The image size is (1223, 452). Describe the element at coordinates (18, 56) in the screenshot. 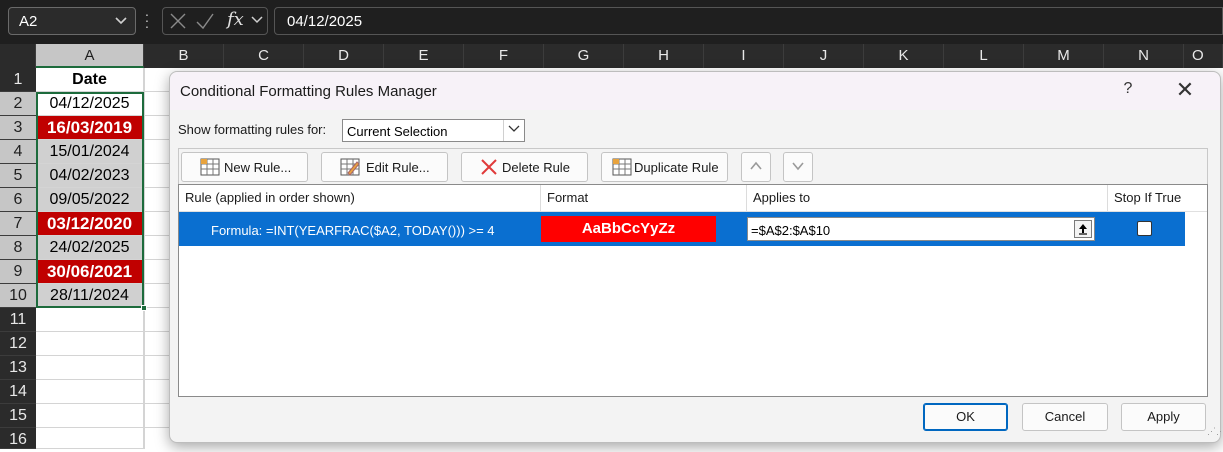

I see `select-all-corner` at that location.